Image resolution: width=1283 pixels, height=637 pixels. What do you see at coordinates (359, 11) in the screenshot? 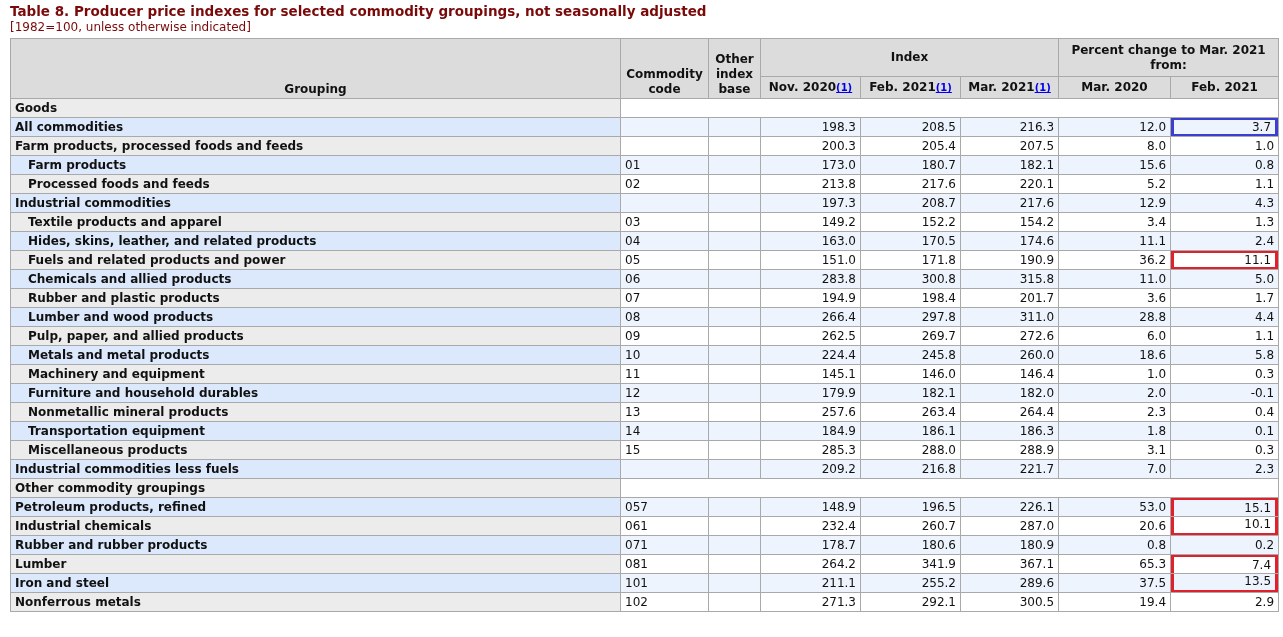
I see `table-title: Table 8. Producer price indexes for selected commodity groupings, not seasonally adjusted` at bounding box center [359, 11].